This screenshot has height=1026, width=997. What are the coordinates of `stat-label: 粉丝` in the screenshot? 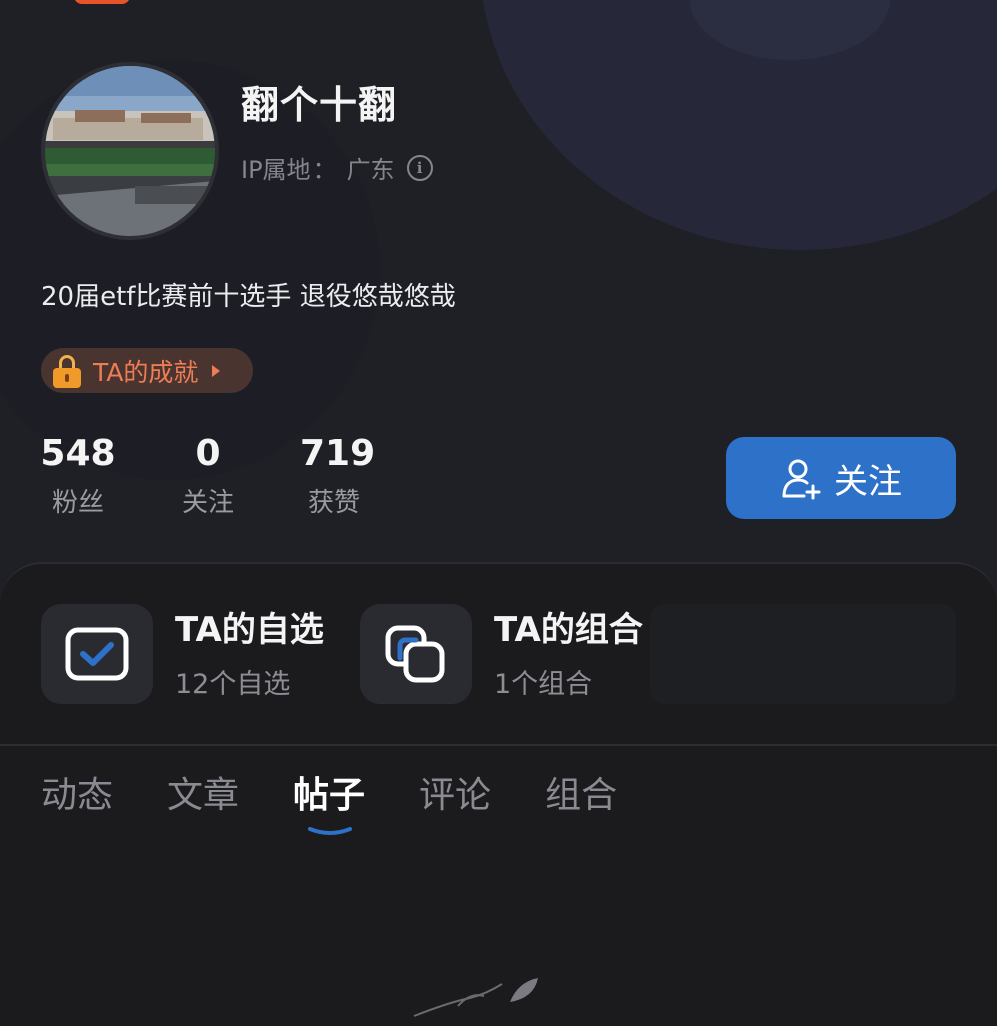 It's located at (77, 503).